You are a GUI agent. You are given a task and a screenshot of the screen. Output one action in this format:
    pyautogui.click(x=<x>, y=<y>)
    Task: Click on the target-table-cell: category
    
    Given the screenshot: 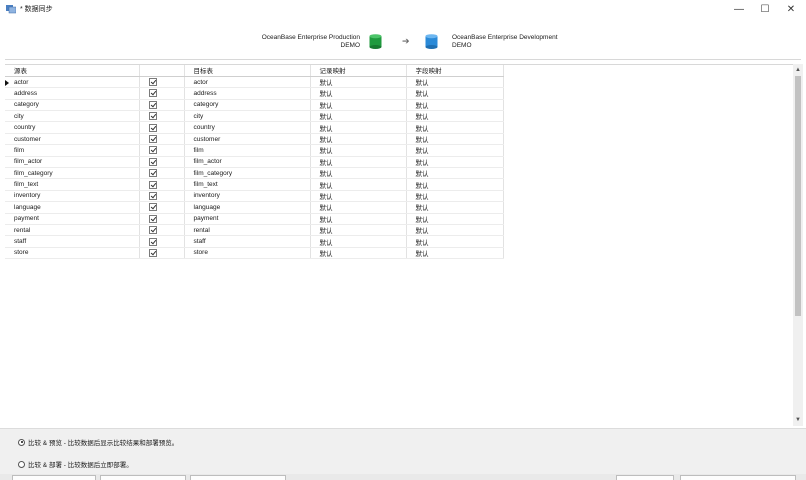 What is the action you would take?
    pyautogui.click(x=247, y=105)
    